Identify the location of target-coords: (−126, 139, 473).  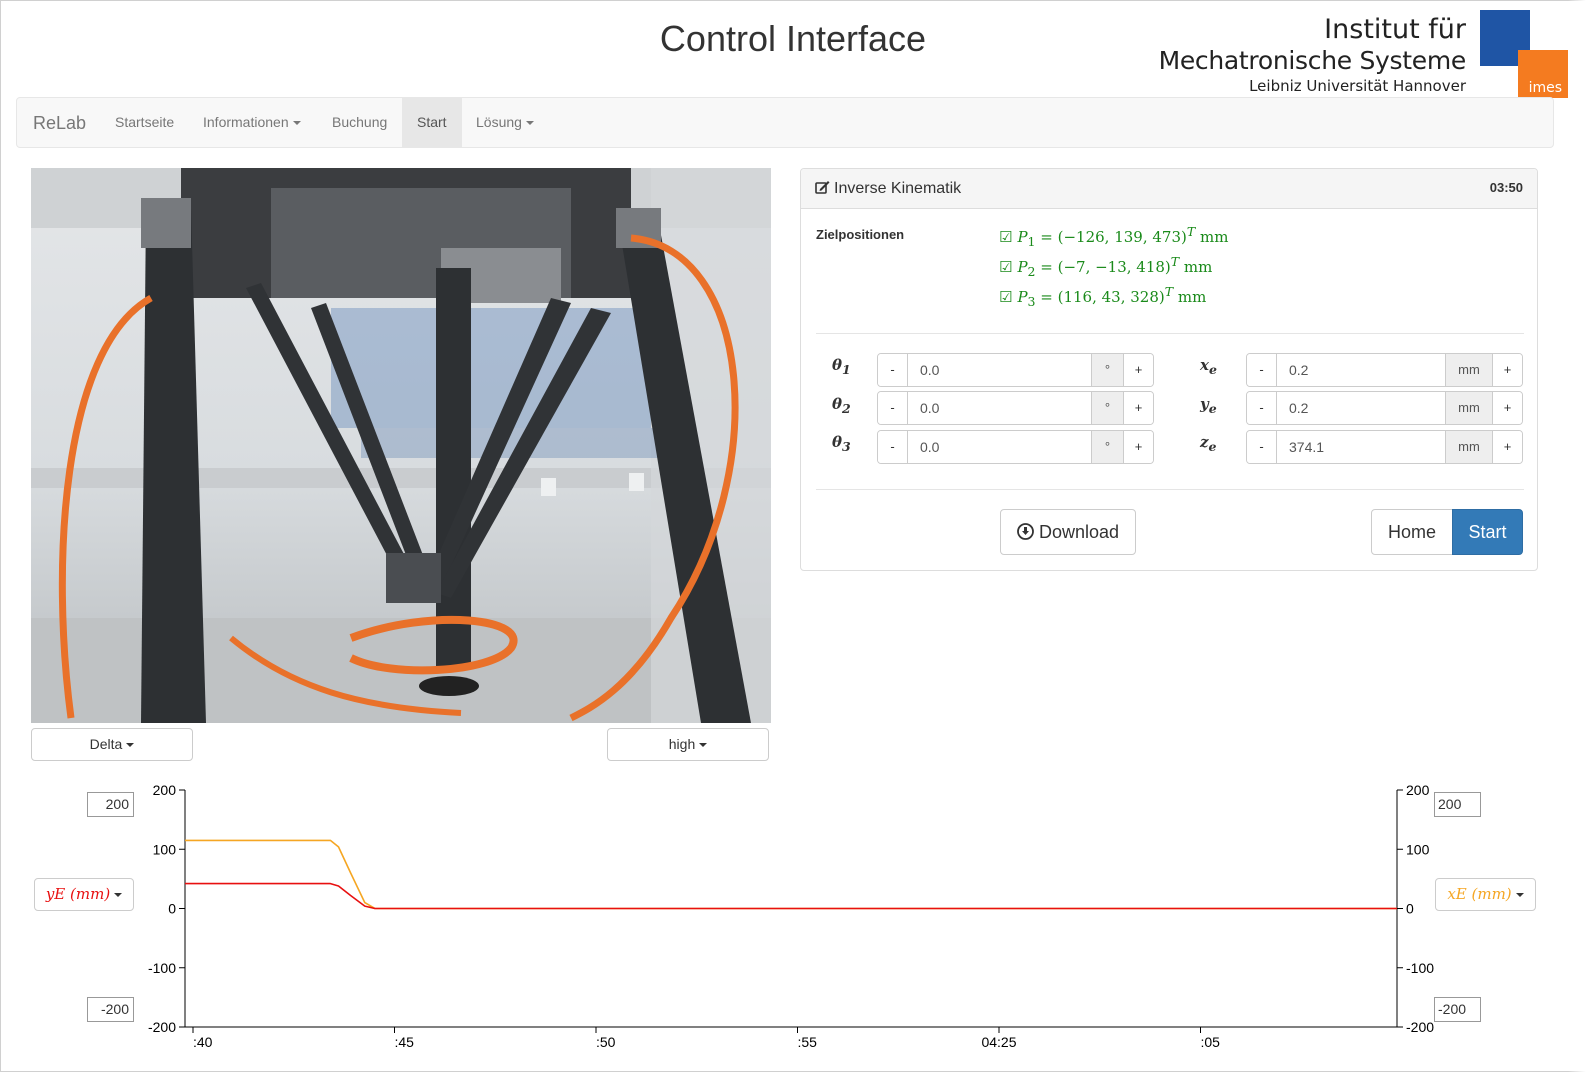
(1122, 237).